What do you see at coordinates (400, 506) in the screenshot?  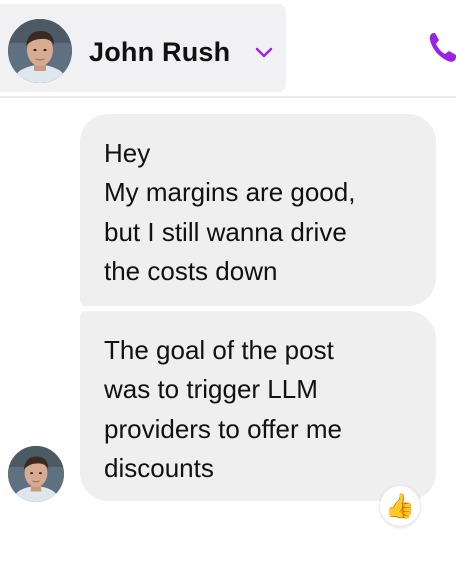 I see `thumbs-up-reaction-icon: 👍` at bounding box center [400, 506].